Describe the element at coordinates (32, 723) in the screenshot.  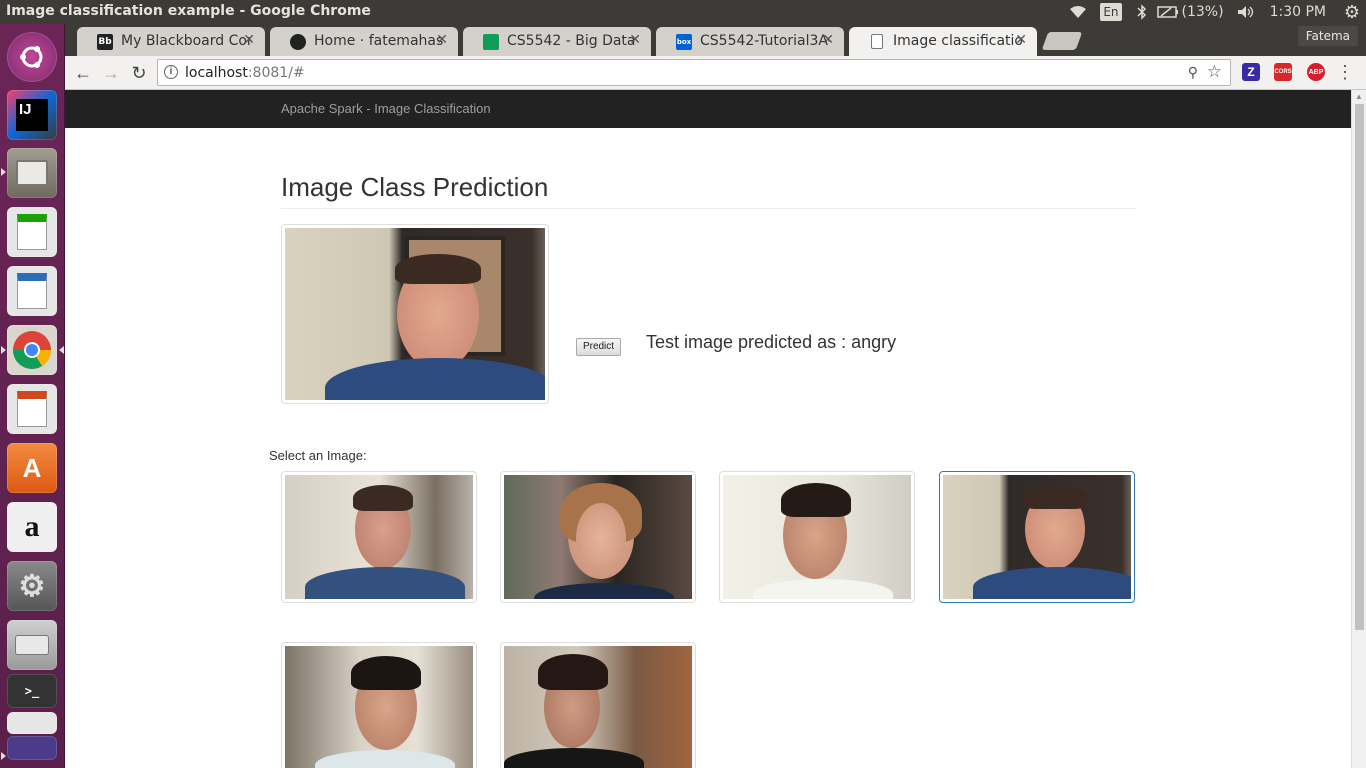
I see `document-viewer-icon` at that location.